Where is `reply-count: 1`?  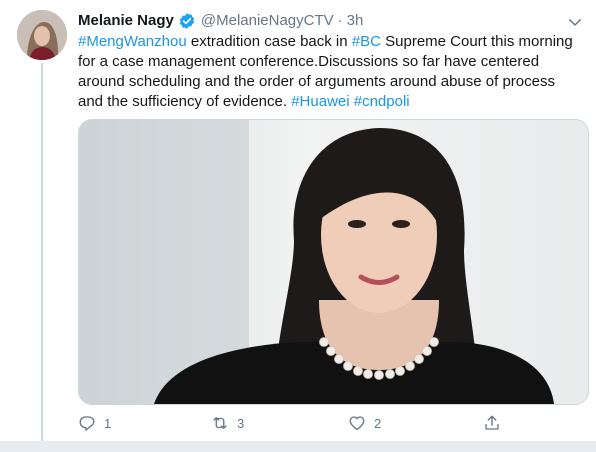 reply-count: 1 is located at coordinates (108, 423).